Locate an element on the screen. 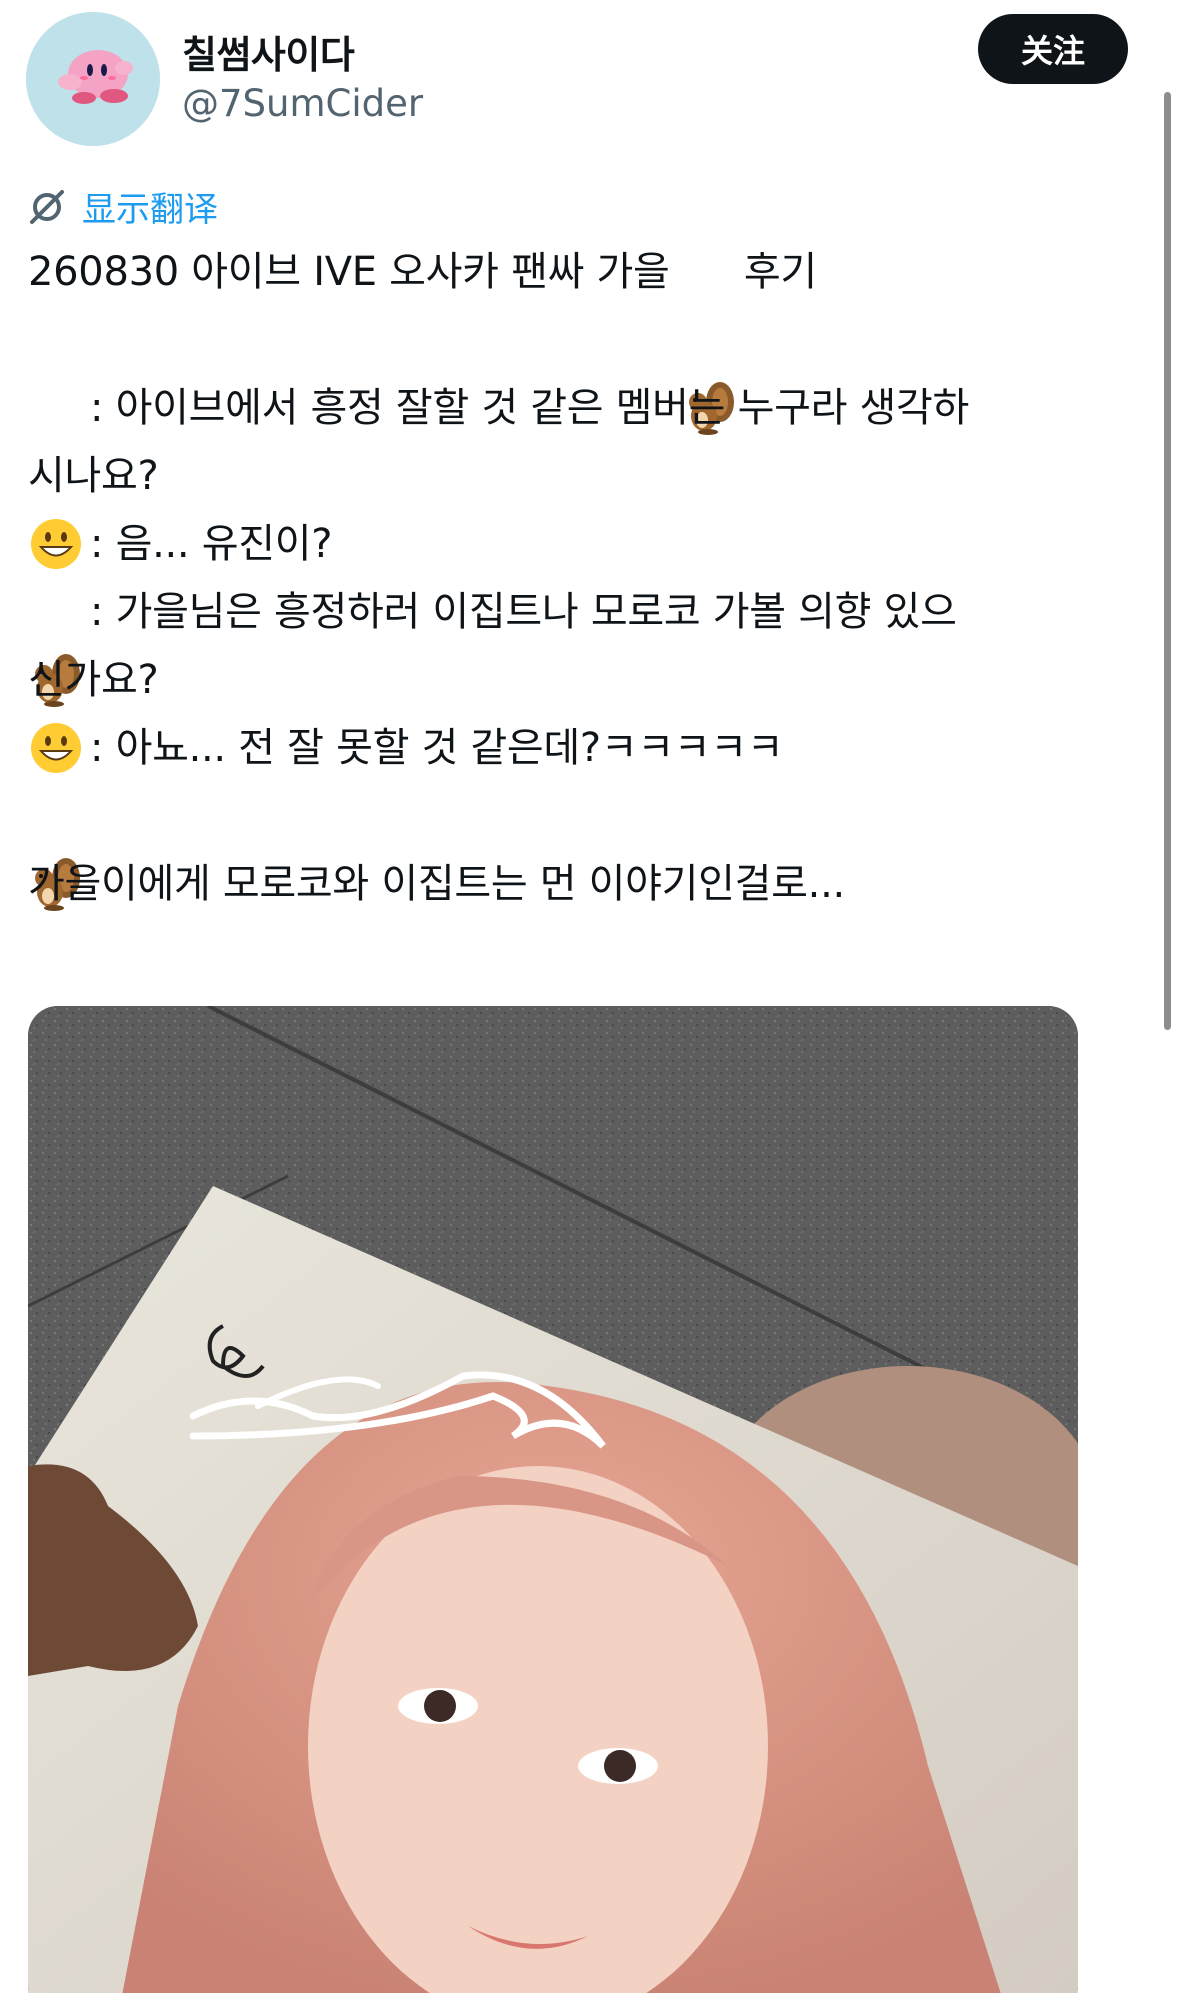  tweet-line-q2: : 가을님은 흥정하러 이집트나 모로코 가볼 의향 있으 is located at coordinates (583, 675).